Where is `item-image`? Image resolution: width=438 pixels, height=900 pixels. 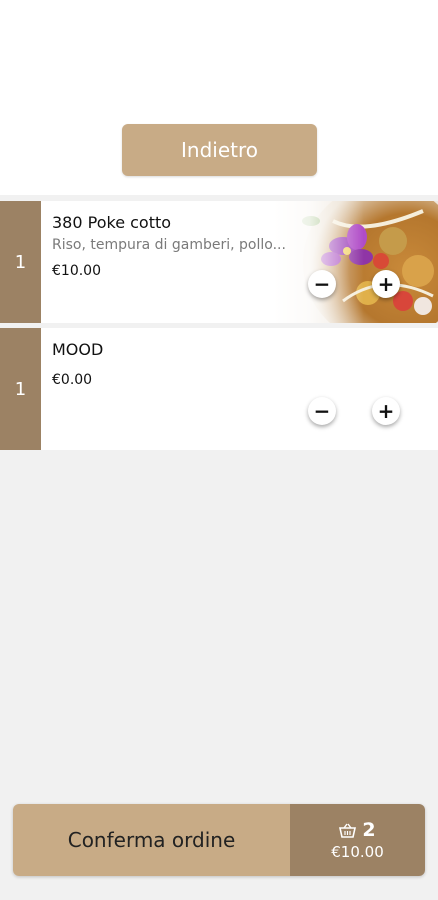
item-image is located at coordinates (355, 262).